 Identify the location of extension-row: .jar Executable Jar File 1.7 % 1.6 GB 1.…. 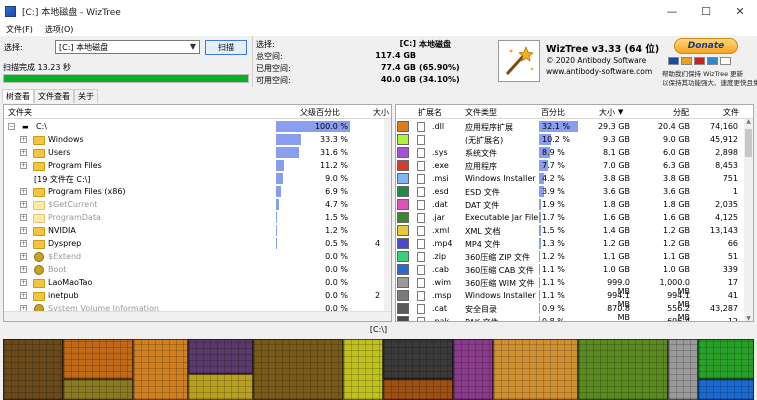
(571, 217).